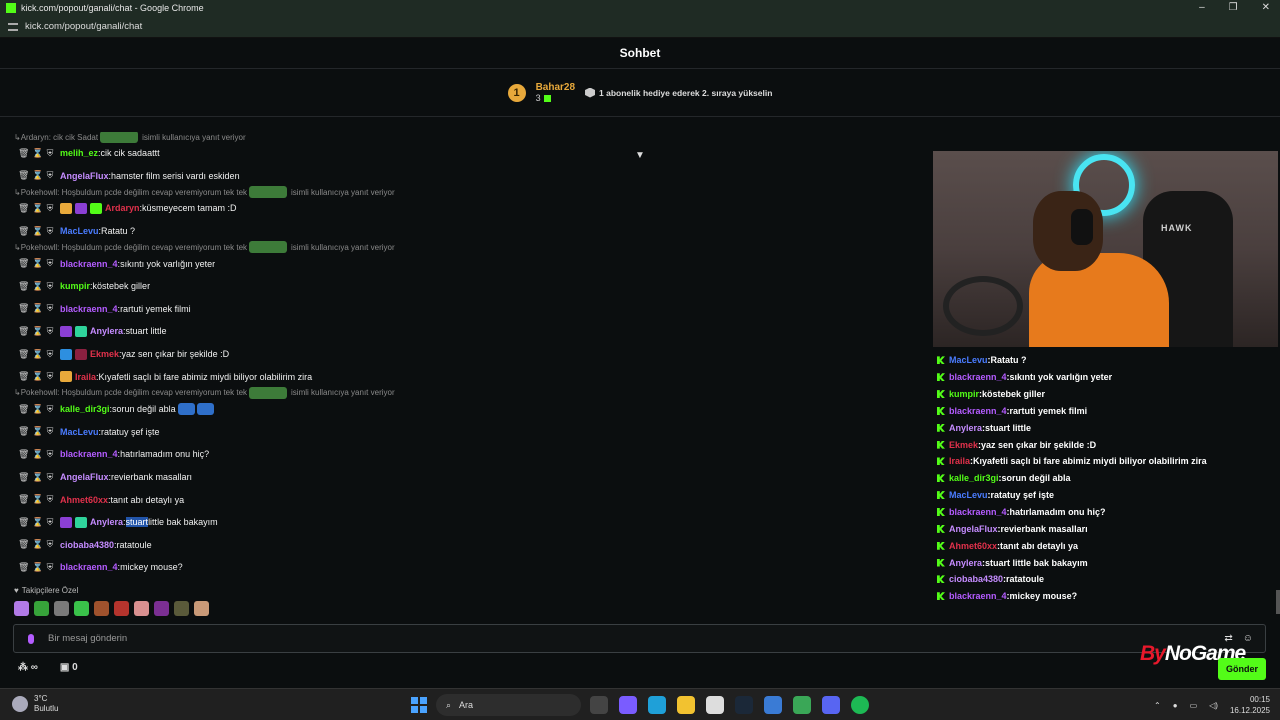 Image resolution: width=1280 pixels, height=720 pixels. Describe the element at coordinates (1278, 602) in the screenshot. I see `scrollbar` at that location.